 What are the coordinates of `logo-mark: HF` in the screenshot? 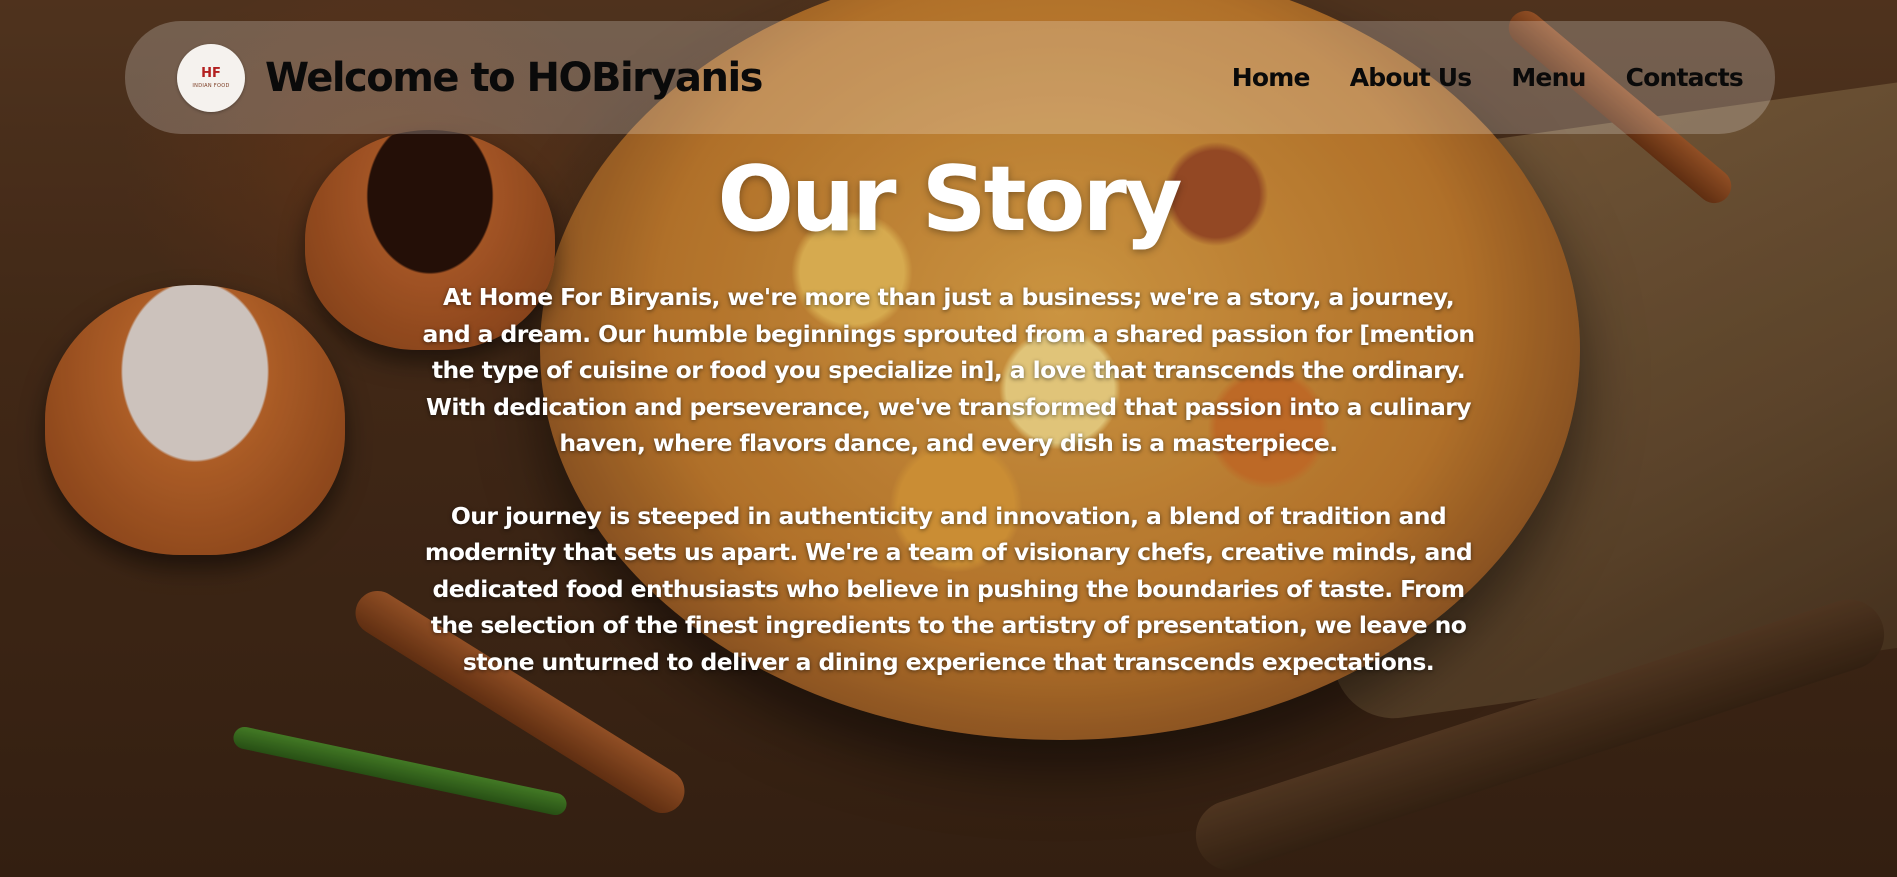 It's located at (211, 73).